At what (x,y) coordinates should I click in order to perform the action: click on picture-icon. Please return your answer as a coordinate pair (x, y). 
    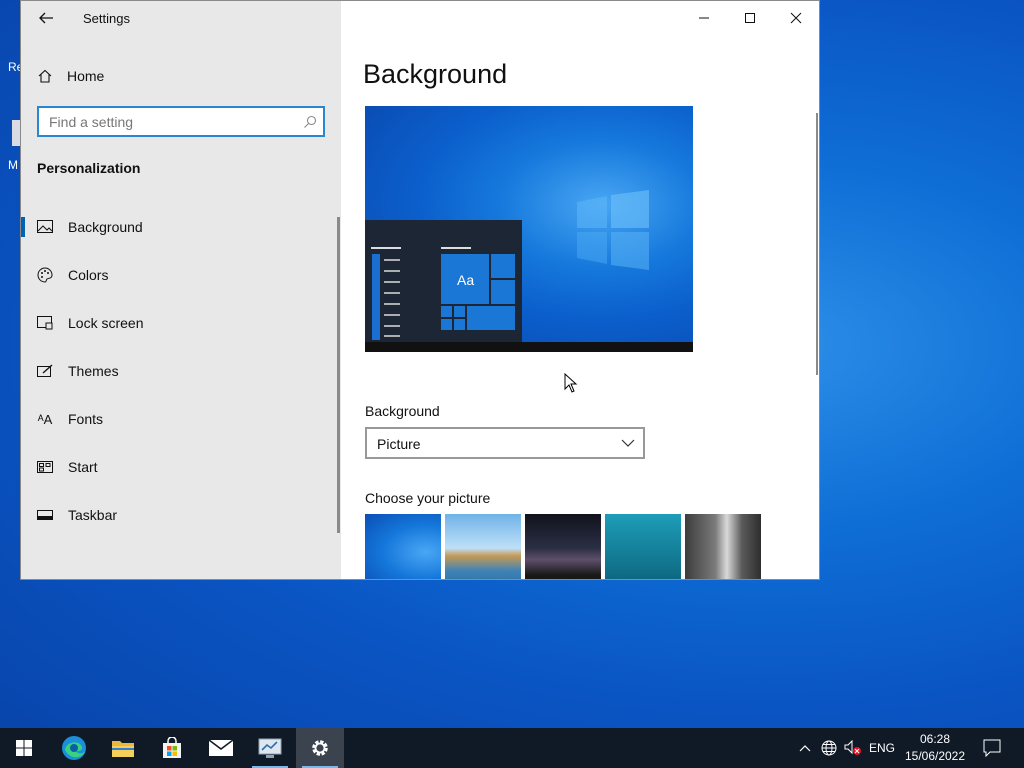
    Looking at the image, I should click on (45, 227).